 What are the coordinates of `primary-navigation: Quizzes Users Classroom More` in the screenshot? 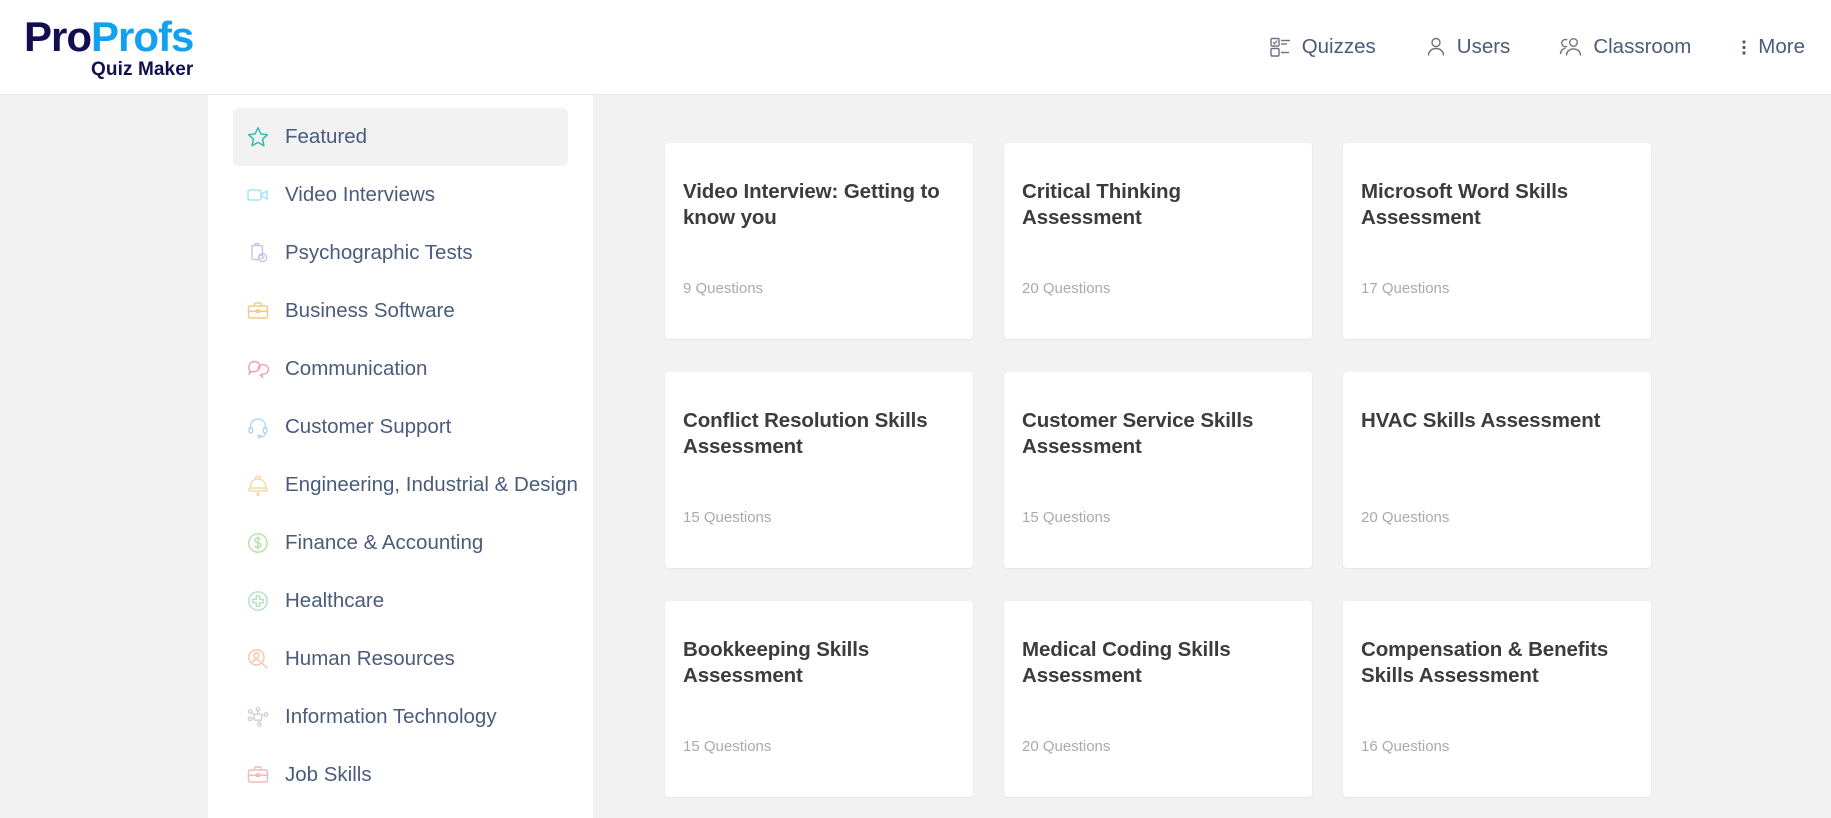 It's located at (1517, 47).